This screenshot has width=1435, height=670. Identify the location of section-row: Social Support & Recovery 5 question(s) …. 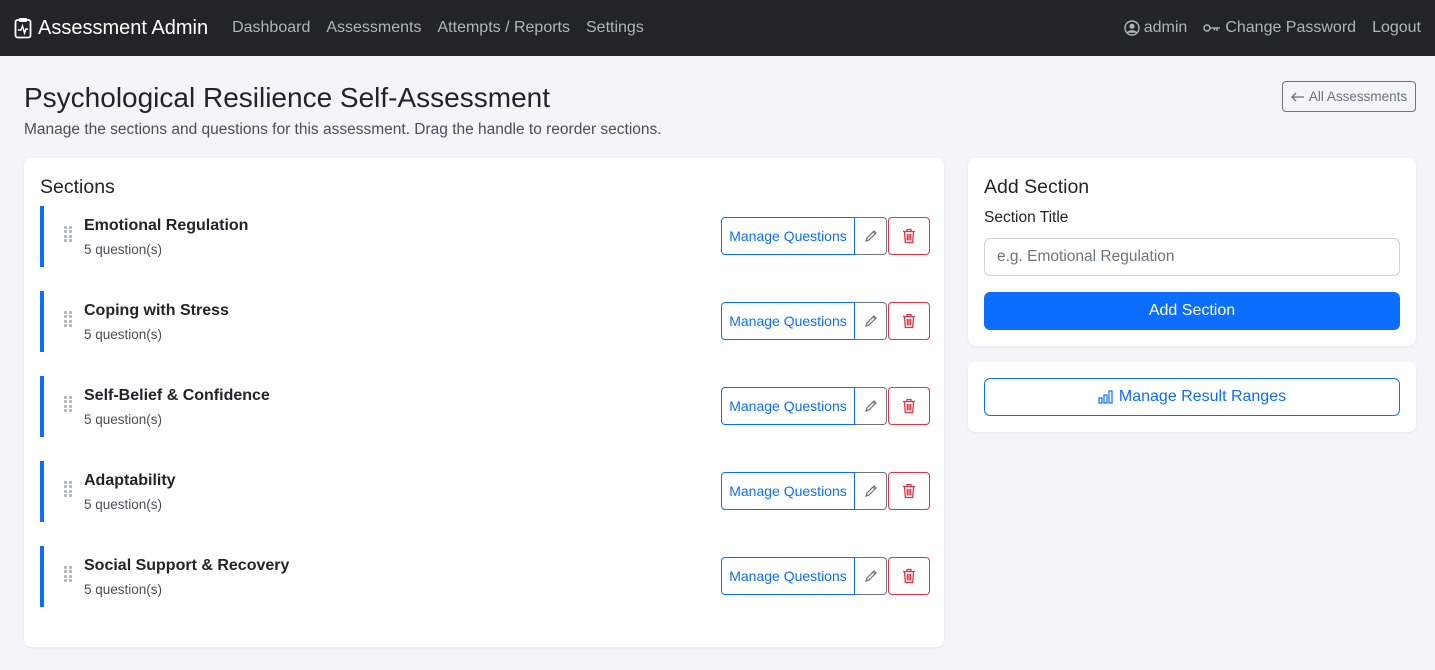
(485, 576).